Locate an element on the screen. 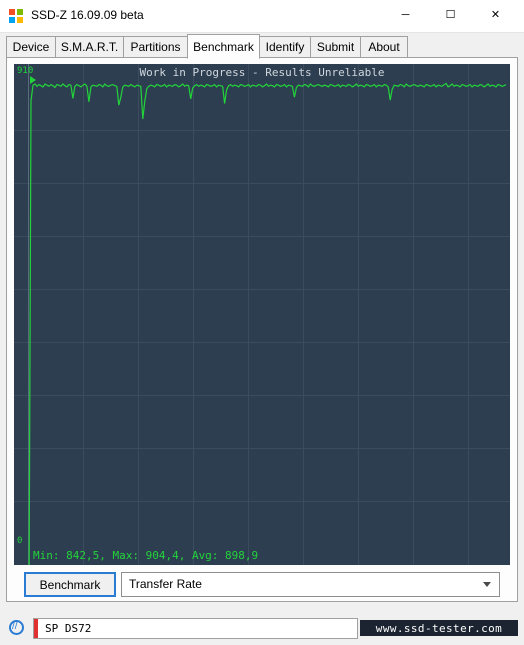  close-button: ✕ is located at coordinates (495, 15).